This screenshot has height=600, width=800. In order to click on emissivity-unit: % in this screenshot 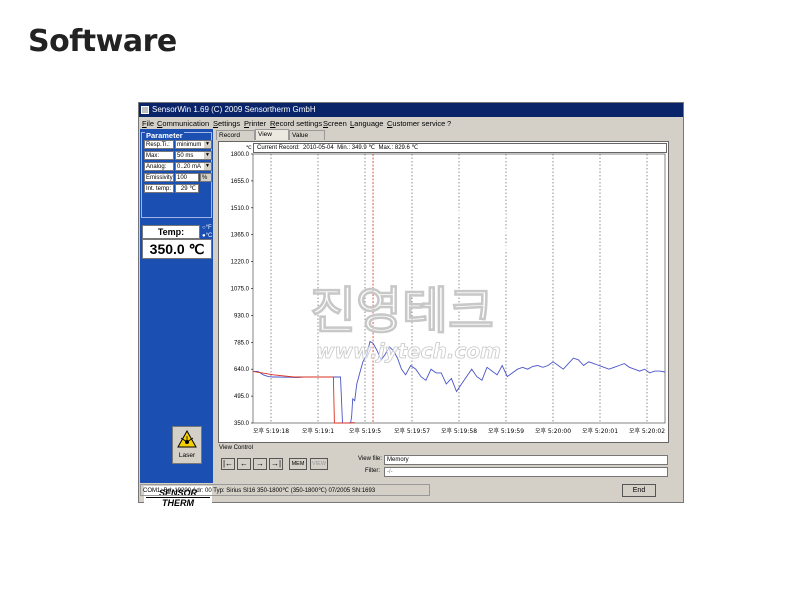, I will do `click(206, 177)`.